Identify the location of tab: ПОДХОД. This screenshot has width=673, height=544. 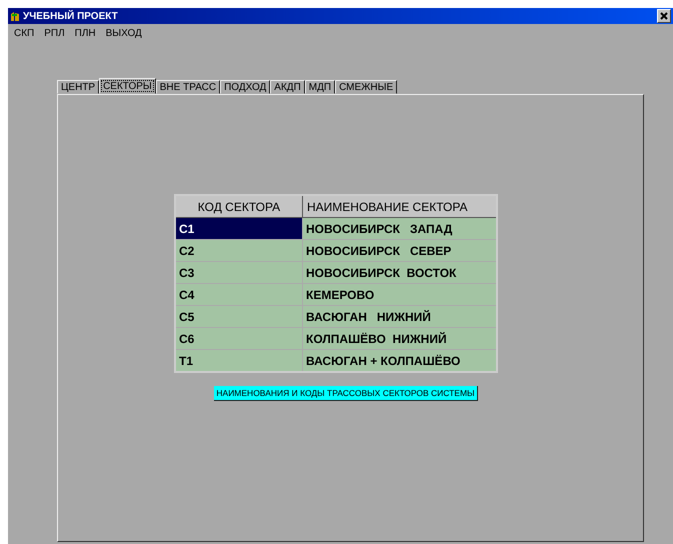
(245, 87).